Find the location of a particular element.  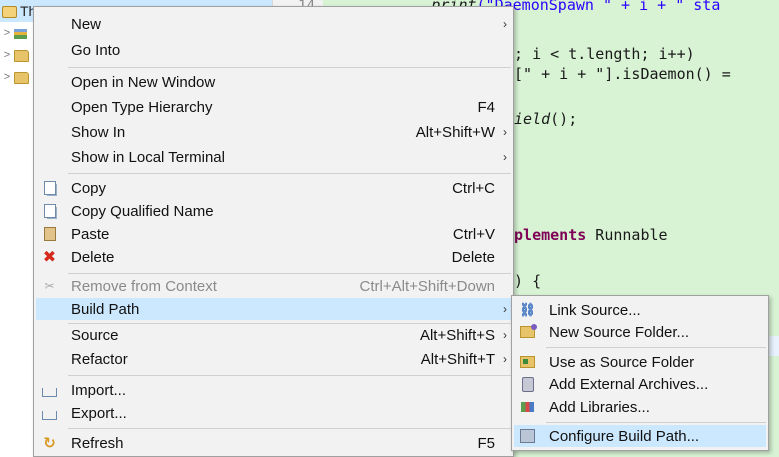

use-as-source-folder-icon is located at coordinates (527, 362).